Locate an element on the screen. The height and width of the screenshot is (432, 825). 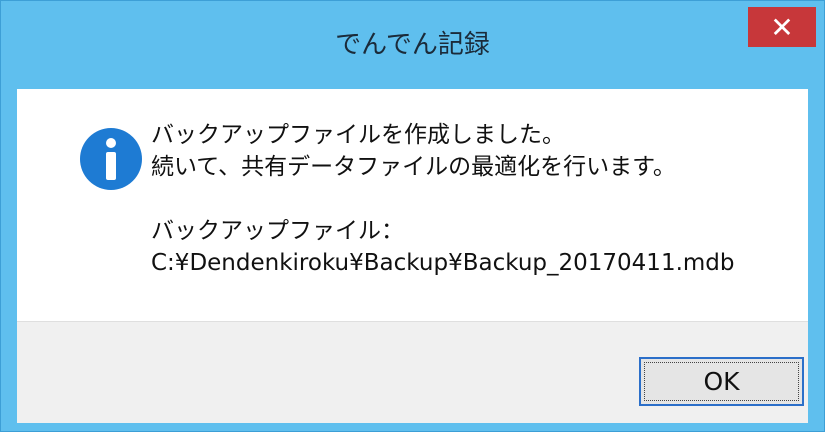
close-button: ✕ is located at coordinates (782, 27).